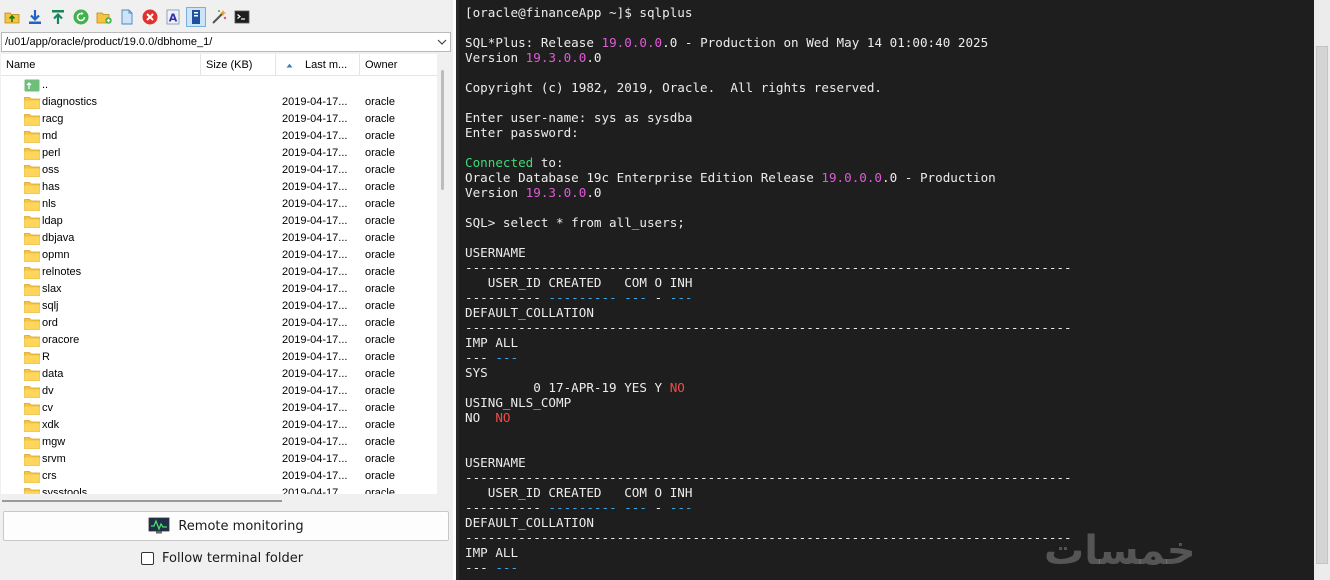 This screenshot has width=1330, height=580. I want to click on new-folder-button, so click(104, 17).